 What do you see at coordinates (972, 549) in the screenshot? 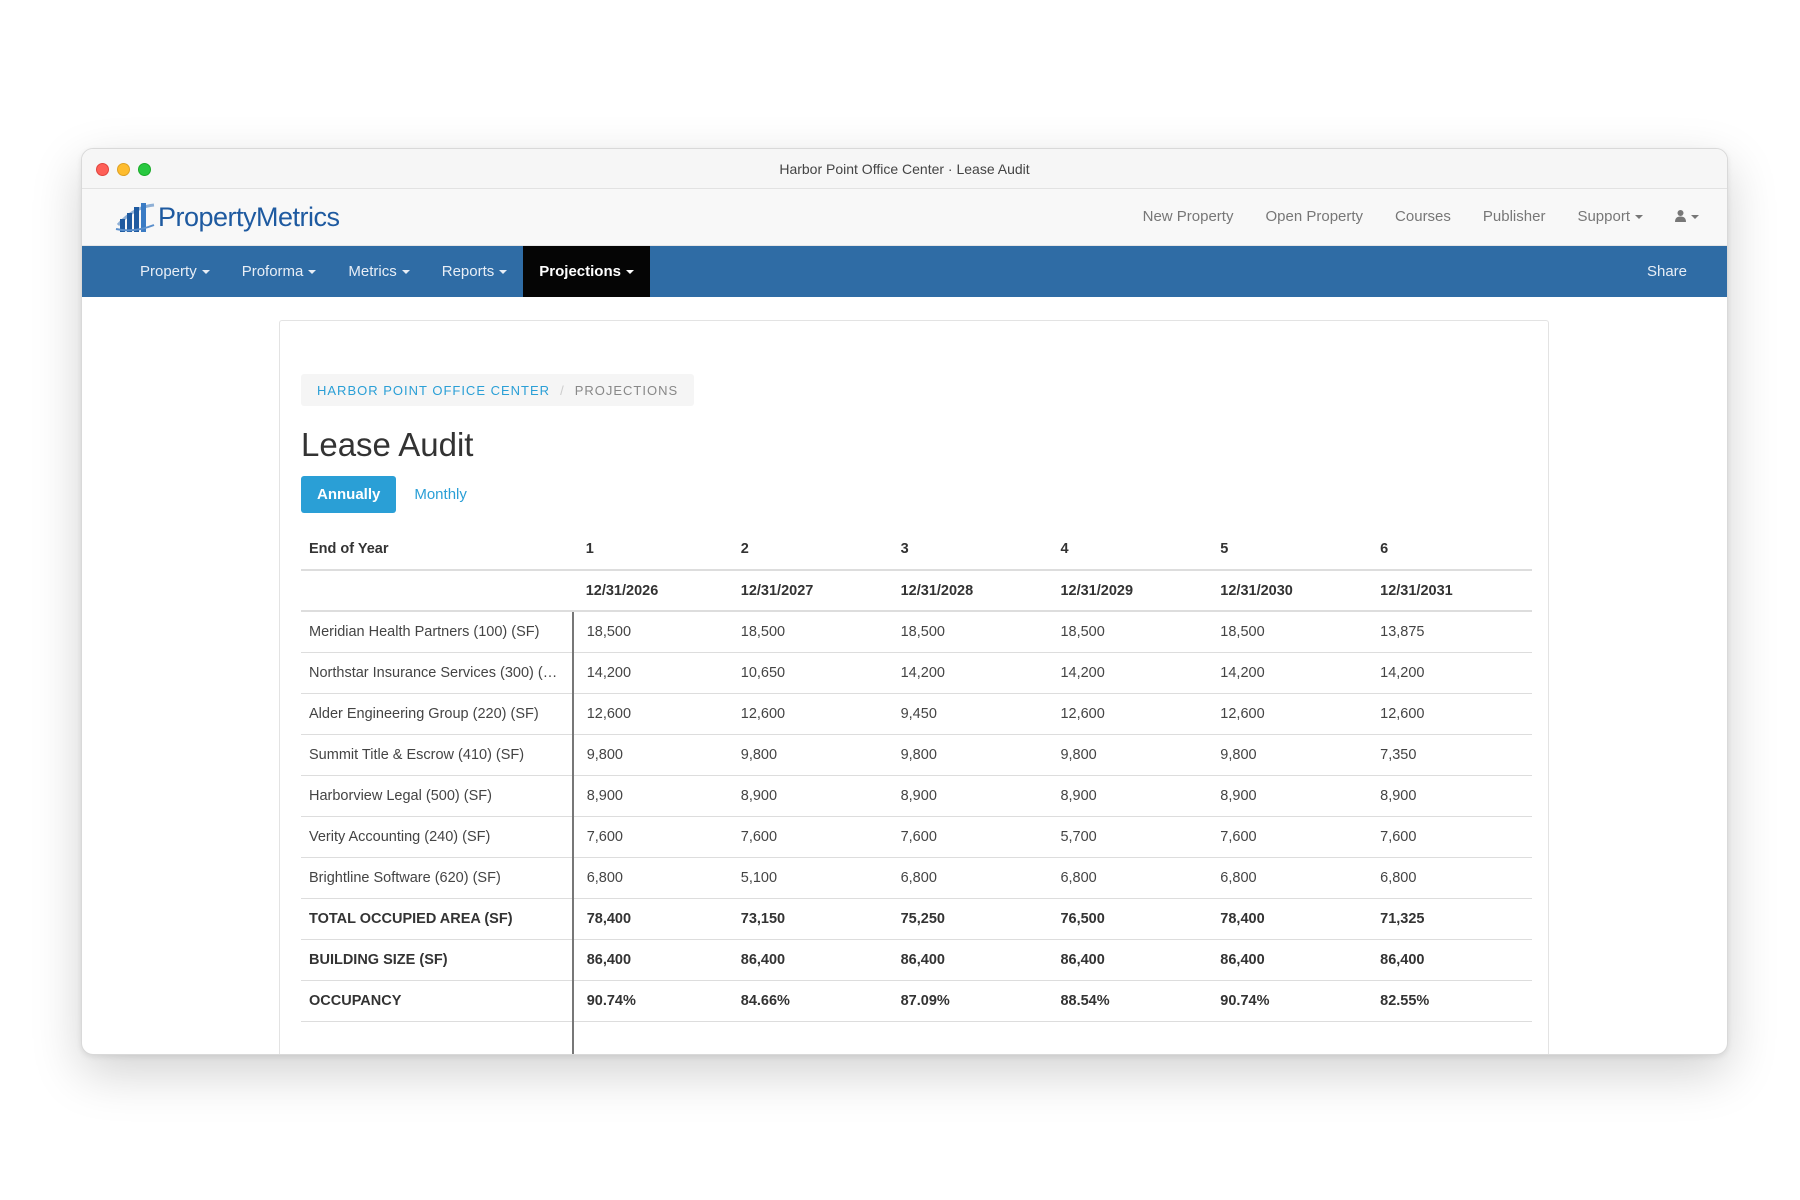
I see `year-header: 3` at bounding box center [972, 549].